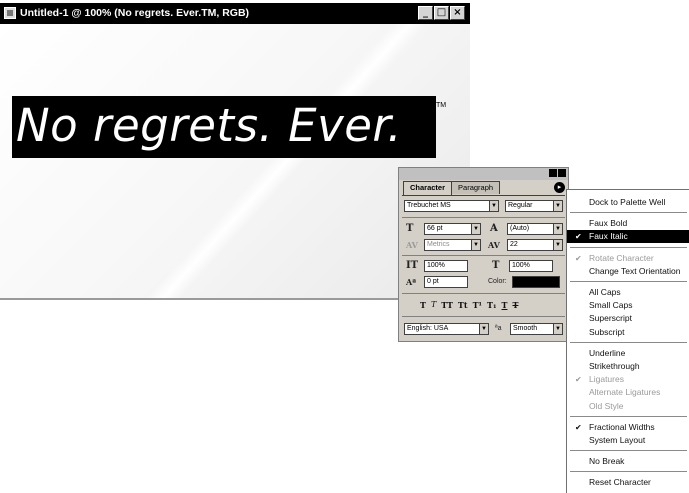 Image resolution: width=689 pixels, height=493 pixels. What do you see at coordinates (628, 318) in the screenshot?
I see `menu-item-superscript: Superscript` at bounding box center [628, 318].